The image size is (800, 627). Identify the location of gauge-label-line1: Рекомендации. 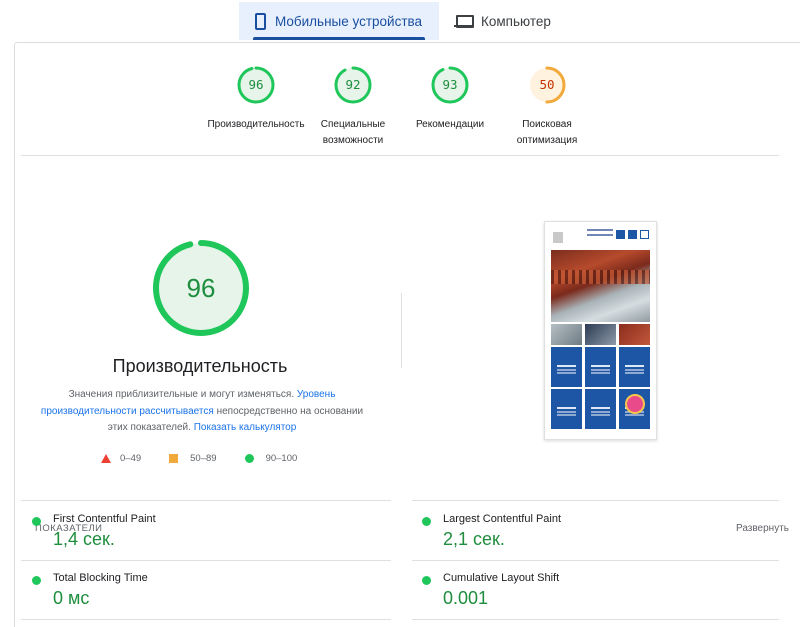
(450, 124).